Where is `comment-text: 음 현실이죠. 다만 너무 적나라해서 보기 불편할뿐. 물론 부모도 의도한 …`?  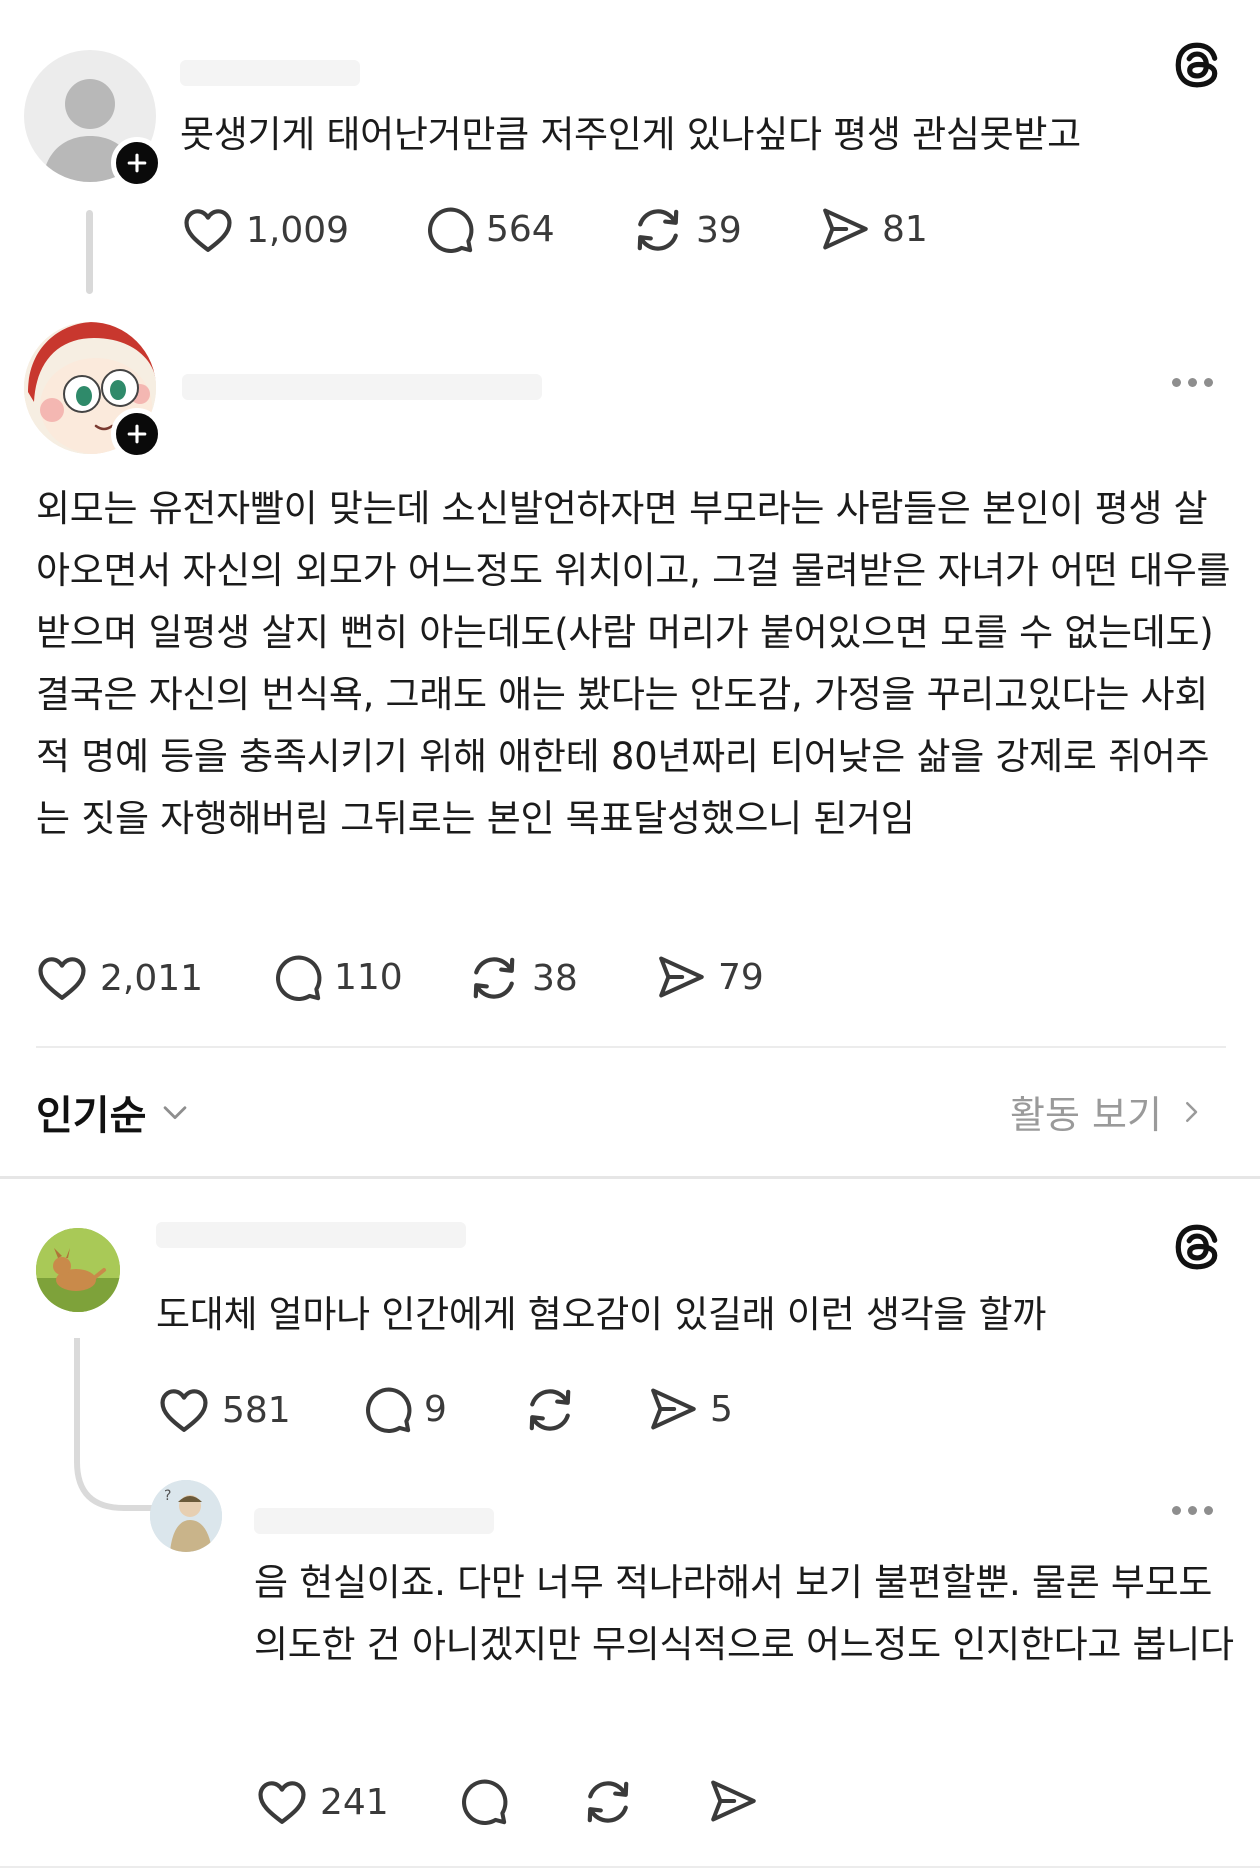 comment-text: 음 현실이죠. 다만 너무 적나라해서 보기 불편할뿐. 물론 부모도 의도한 … is located at coordinates (744, 1613).